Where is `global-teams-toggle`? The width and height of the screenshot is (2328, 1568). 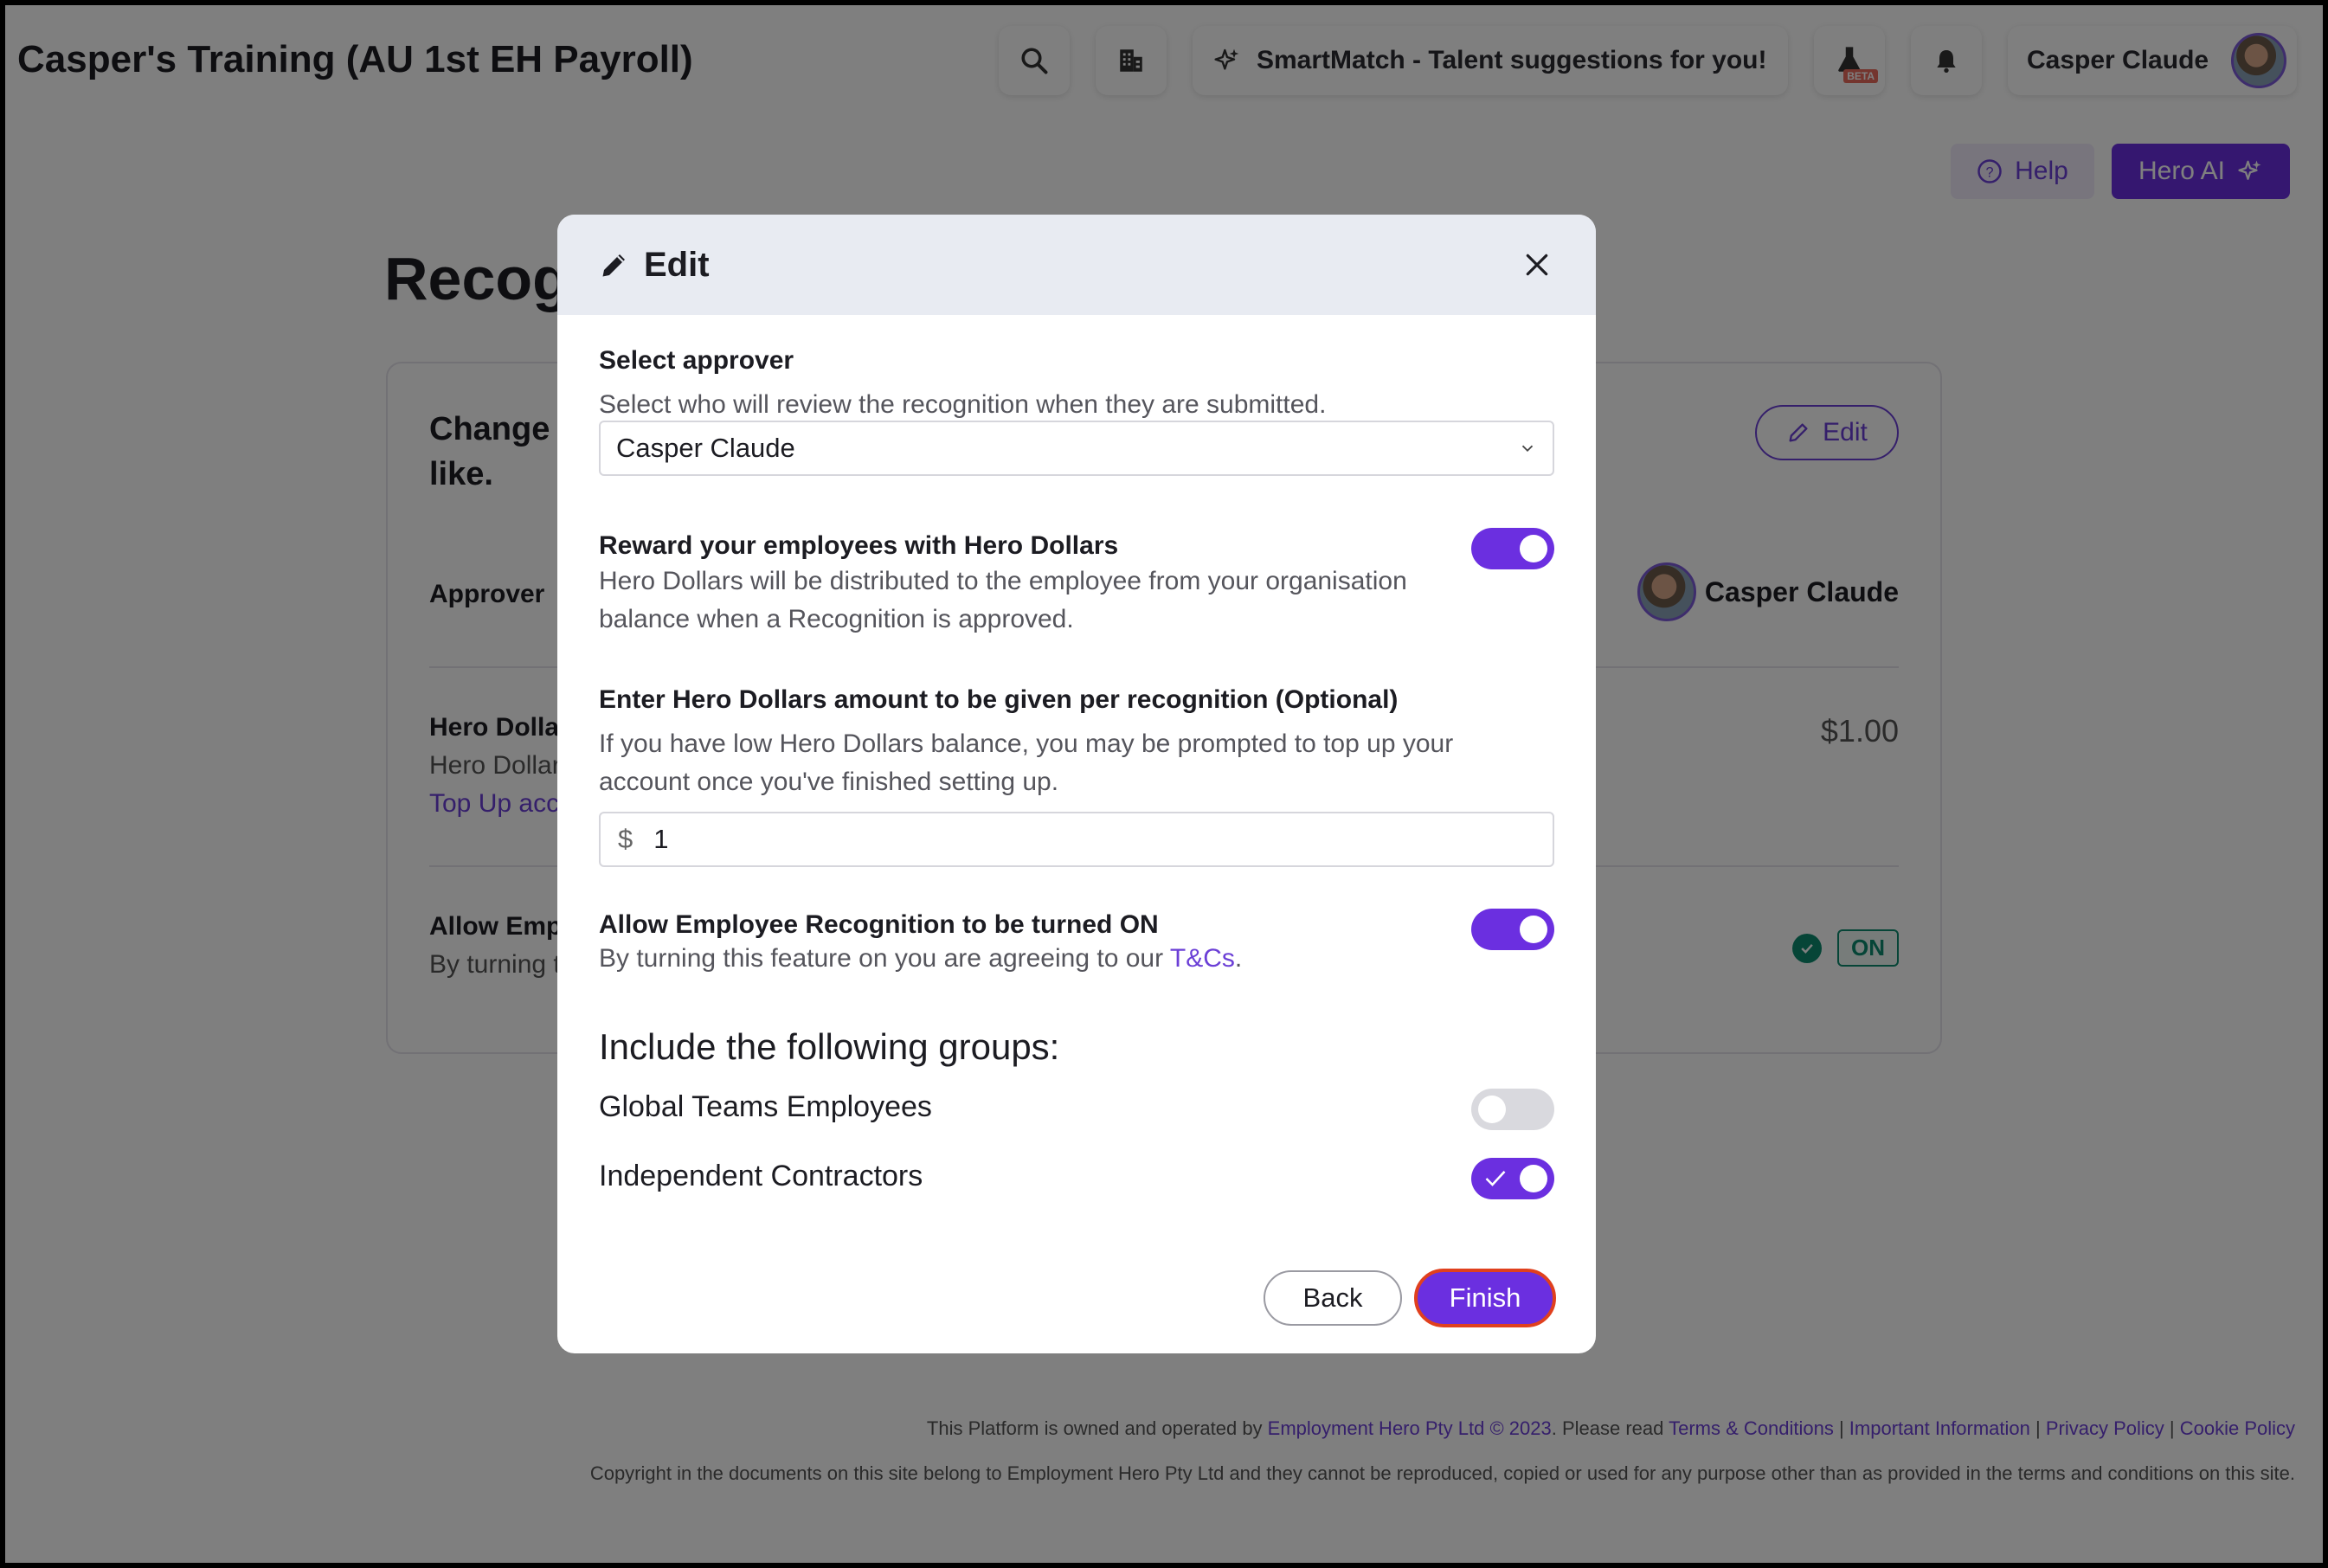 global-teams-toggle is located at coordinates (1512, 1109).